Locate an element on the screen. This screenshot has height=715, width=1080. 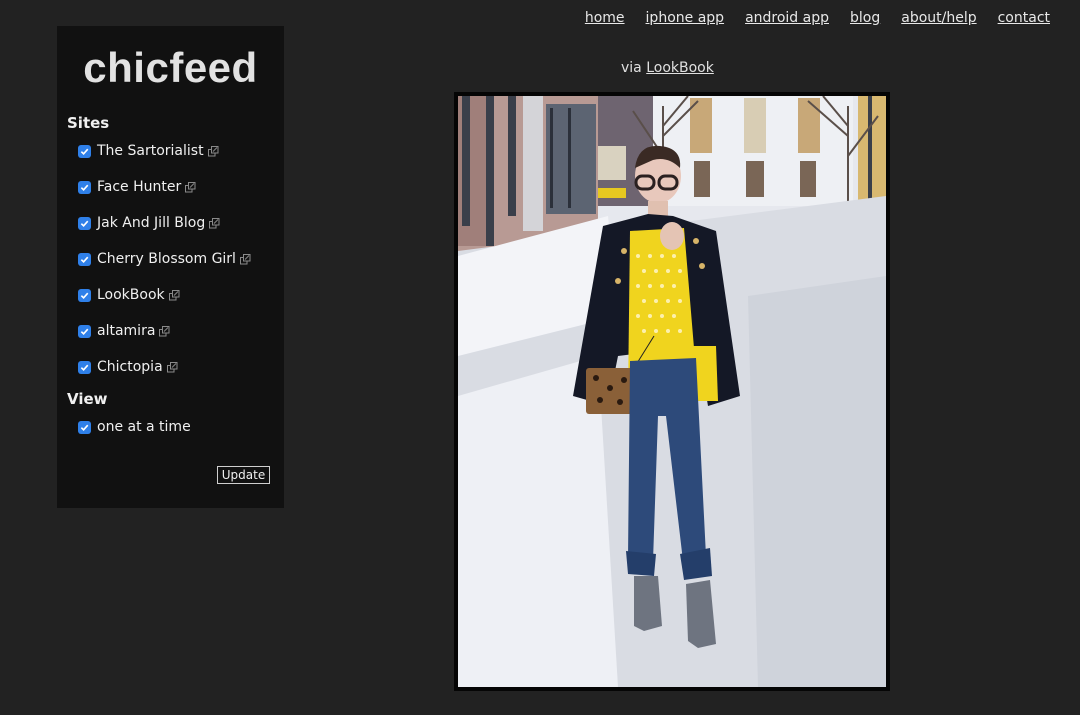
update-button: Update is located at coordinates (243, 475).